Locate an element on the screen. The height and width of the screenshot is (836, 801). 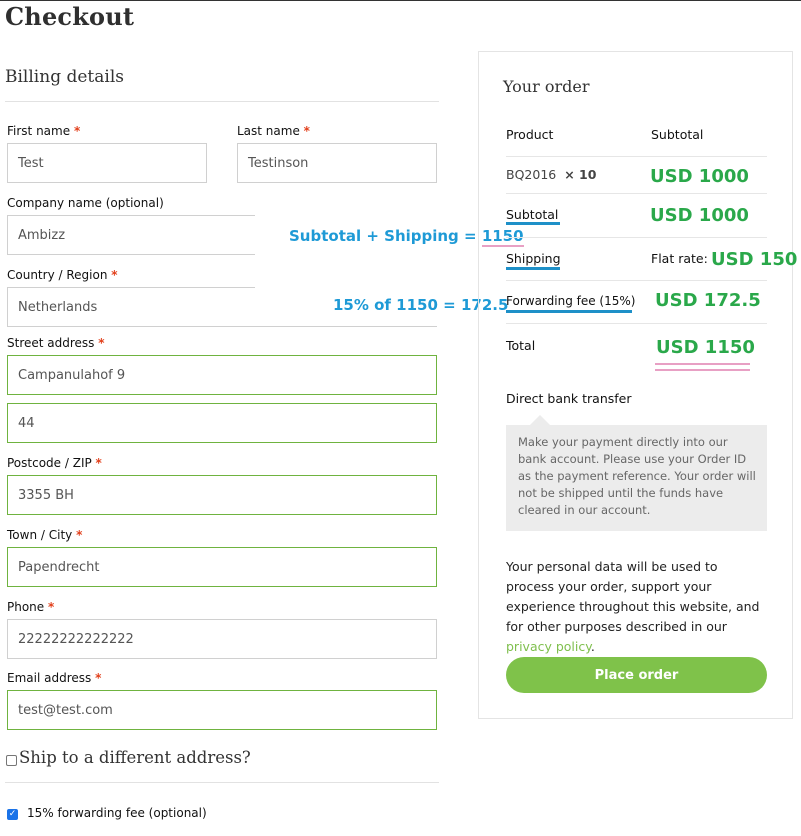
last-name-label: Last name * is located at coordinates (273, 131).